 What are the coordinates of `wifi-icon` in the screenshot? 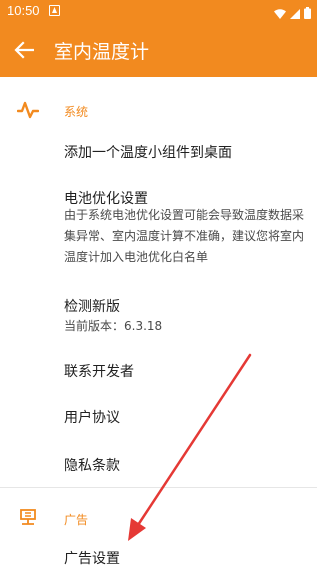 It's located at (280, 13).